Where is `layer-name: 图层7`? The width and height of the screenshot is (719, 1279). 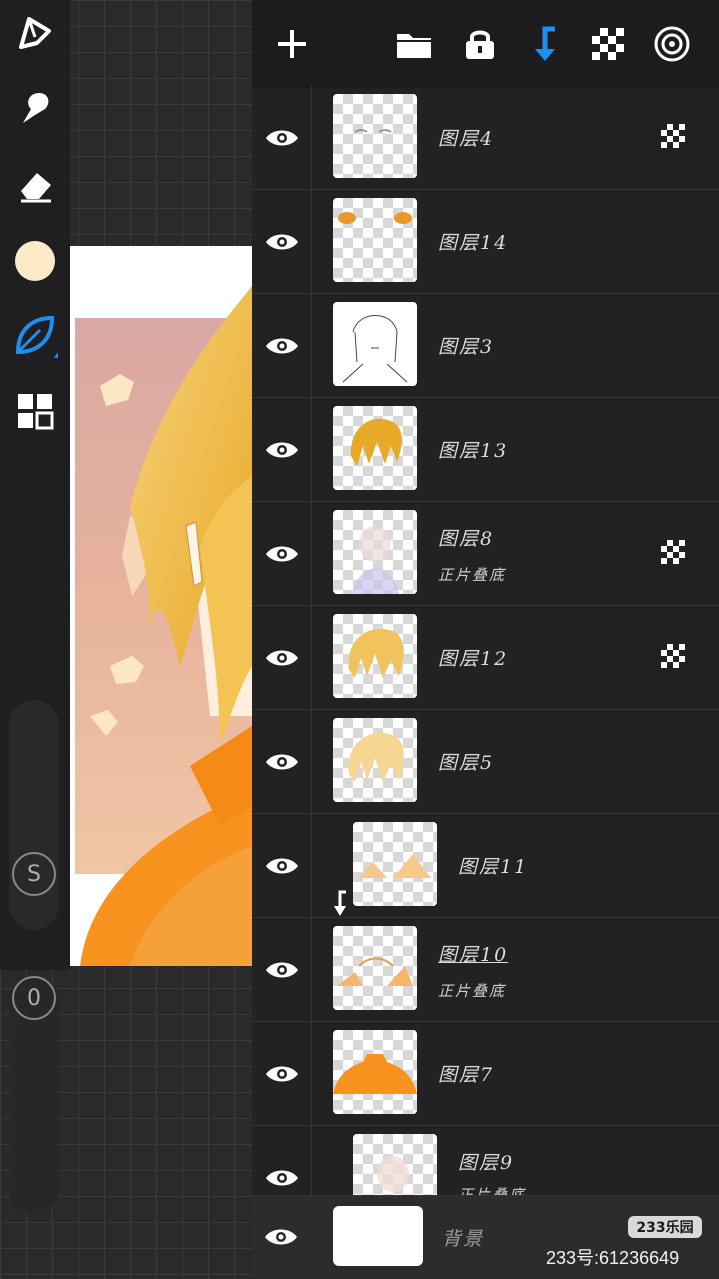 layer-name: 图层7 is located at coordinates (466, 1075).